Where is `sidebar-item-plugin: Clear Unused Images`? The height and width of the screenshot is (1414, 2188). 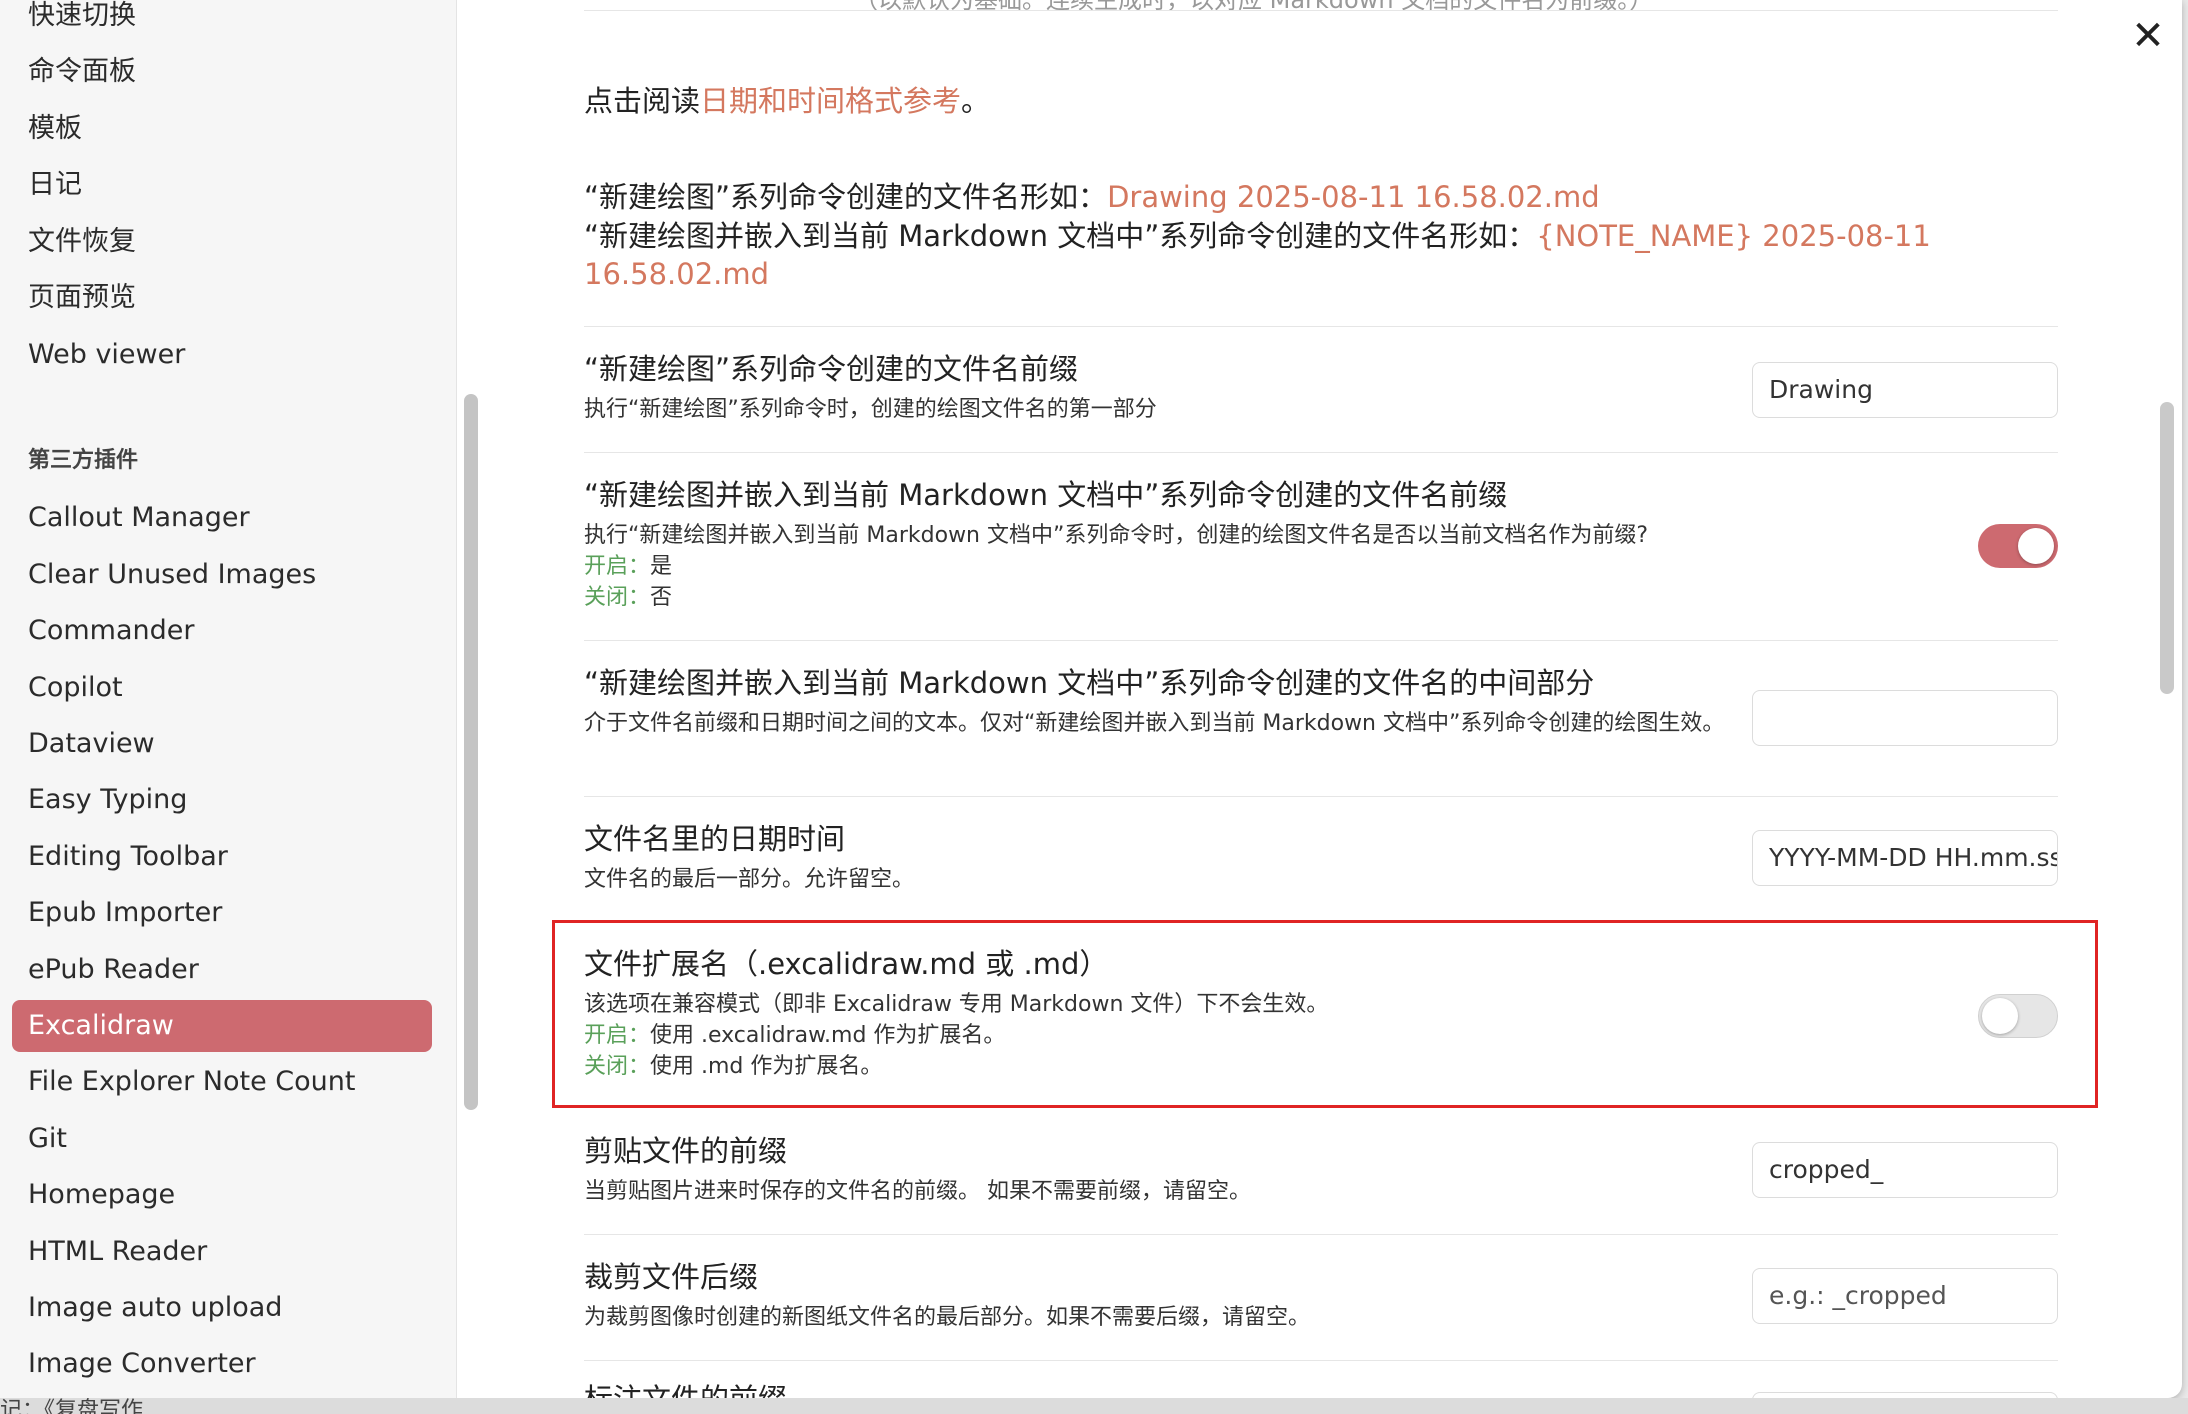
sidebar-item-plugin: Clear Unused Images is located at coordinates (222, 575).